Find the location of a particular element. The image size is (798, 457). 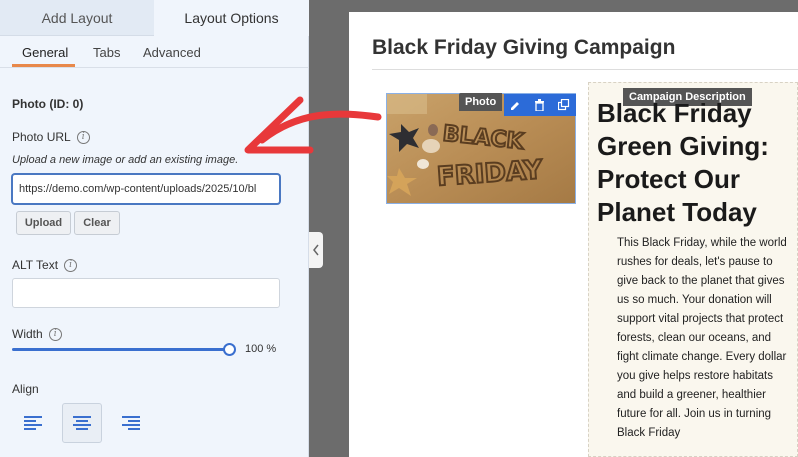

chevron-left-icon is located at coordinates (316, 250).